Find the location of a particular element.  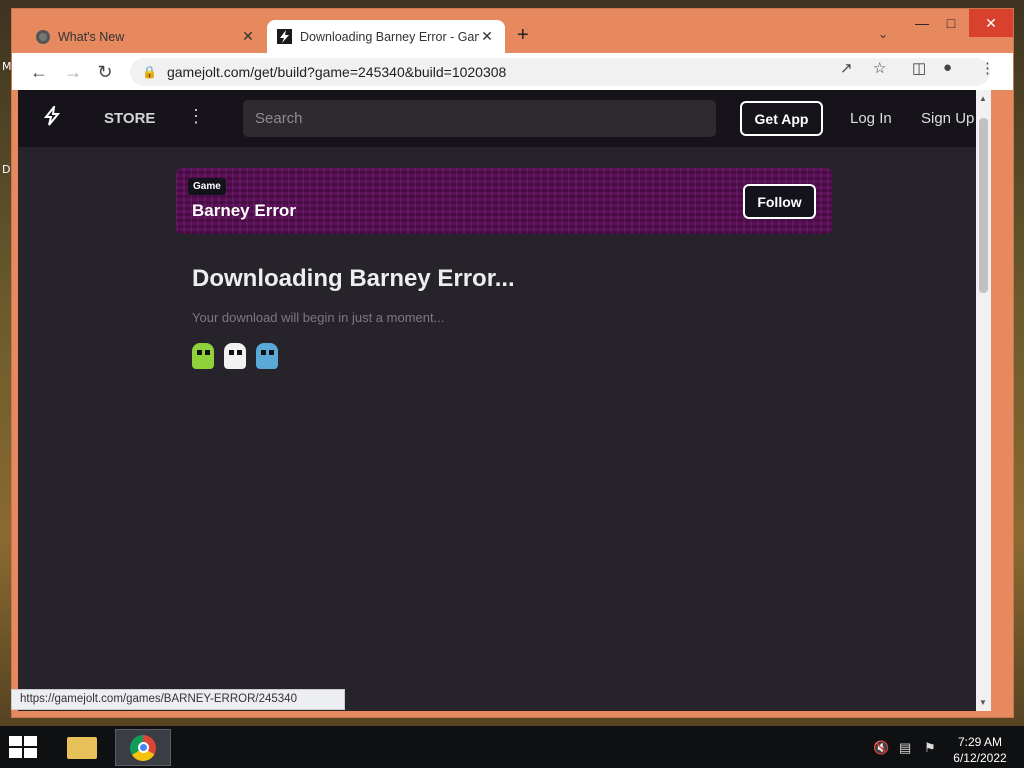

back-arrow-icon: ← is located at coordinates (39, 72).